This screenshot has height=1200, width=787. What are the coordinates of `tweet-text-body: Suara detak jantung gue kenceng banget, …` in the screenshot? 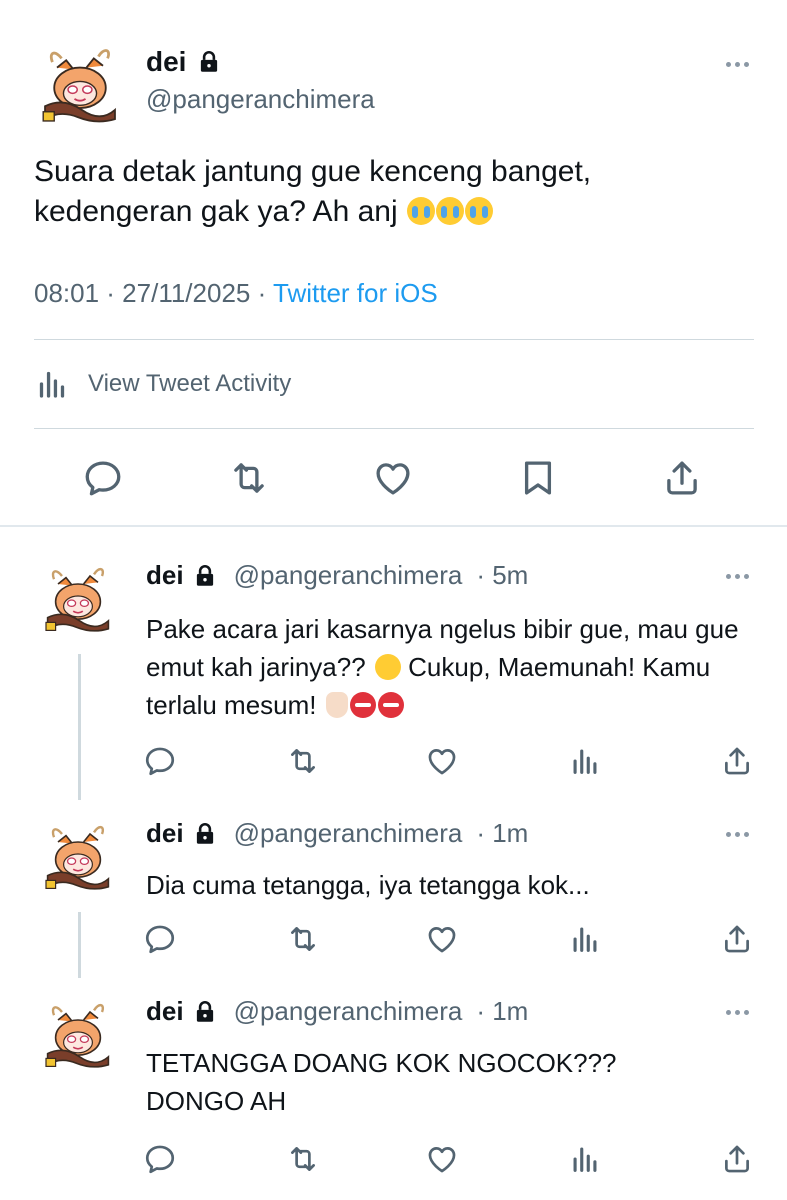 It's located at (313, 191).